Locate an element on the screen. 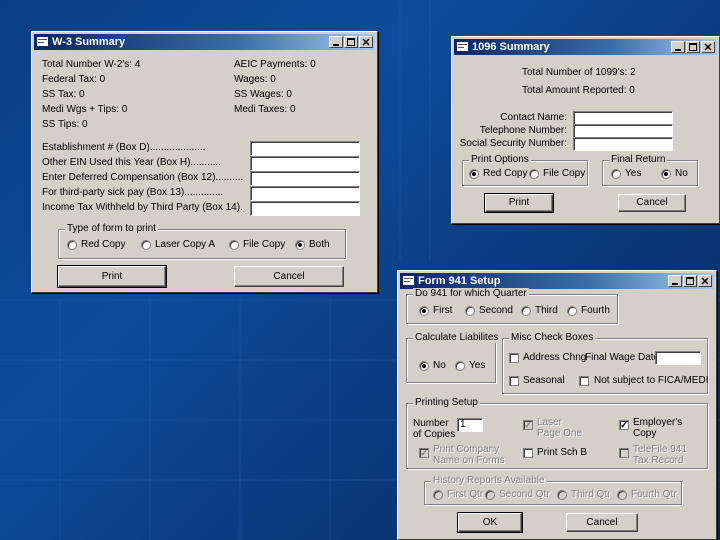  address-change-checkbox is located at coordinates (514, 358).